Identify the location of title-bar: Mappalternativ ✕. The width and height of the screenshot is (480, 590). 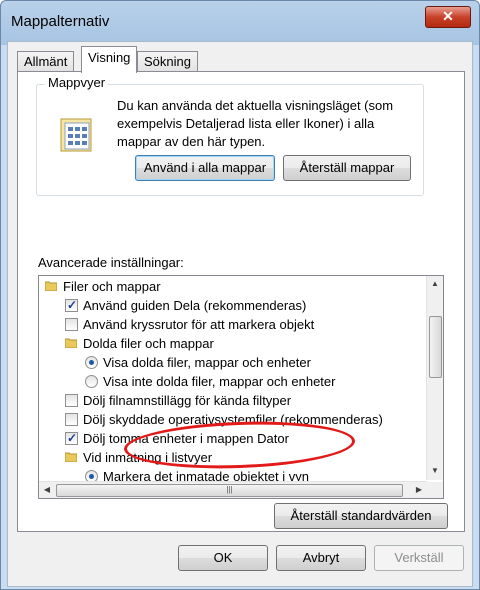
(240, 21).